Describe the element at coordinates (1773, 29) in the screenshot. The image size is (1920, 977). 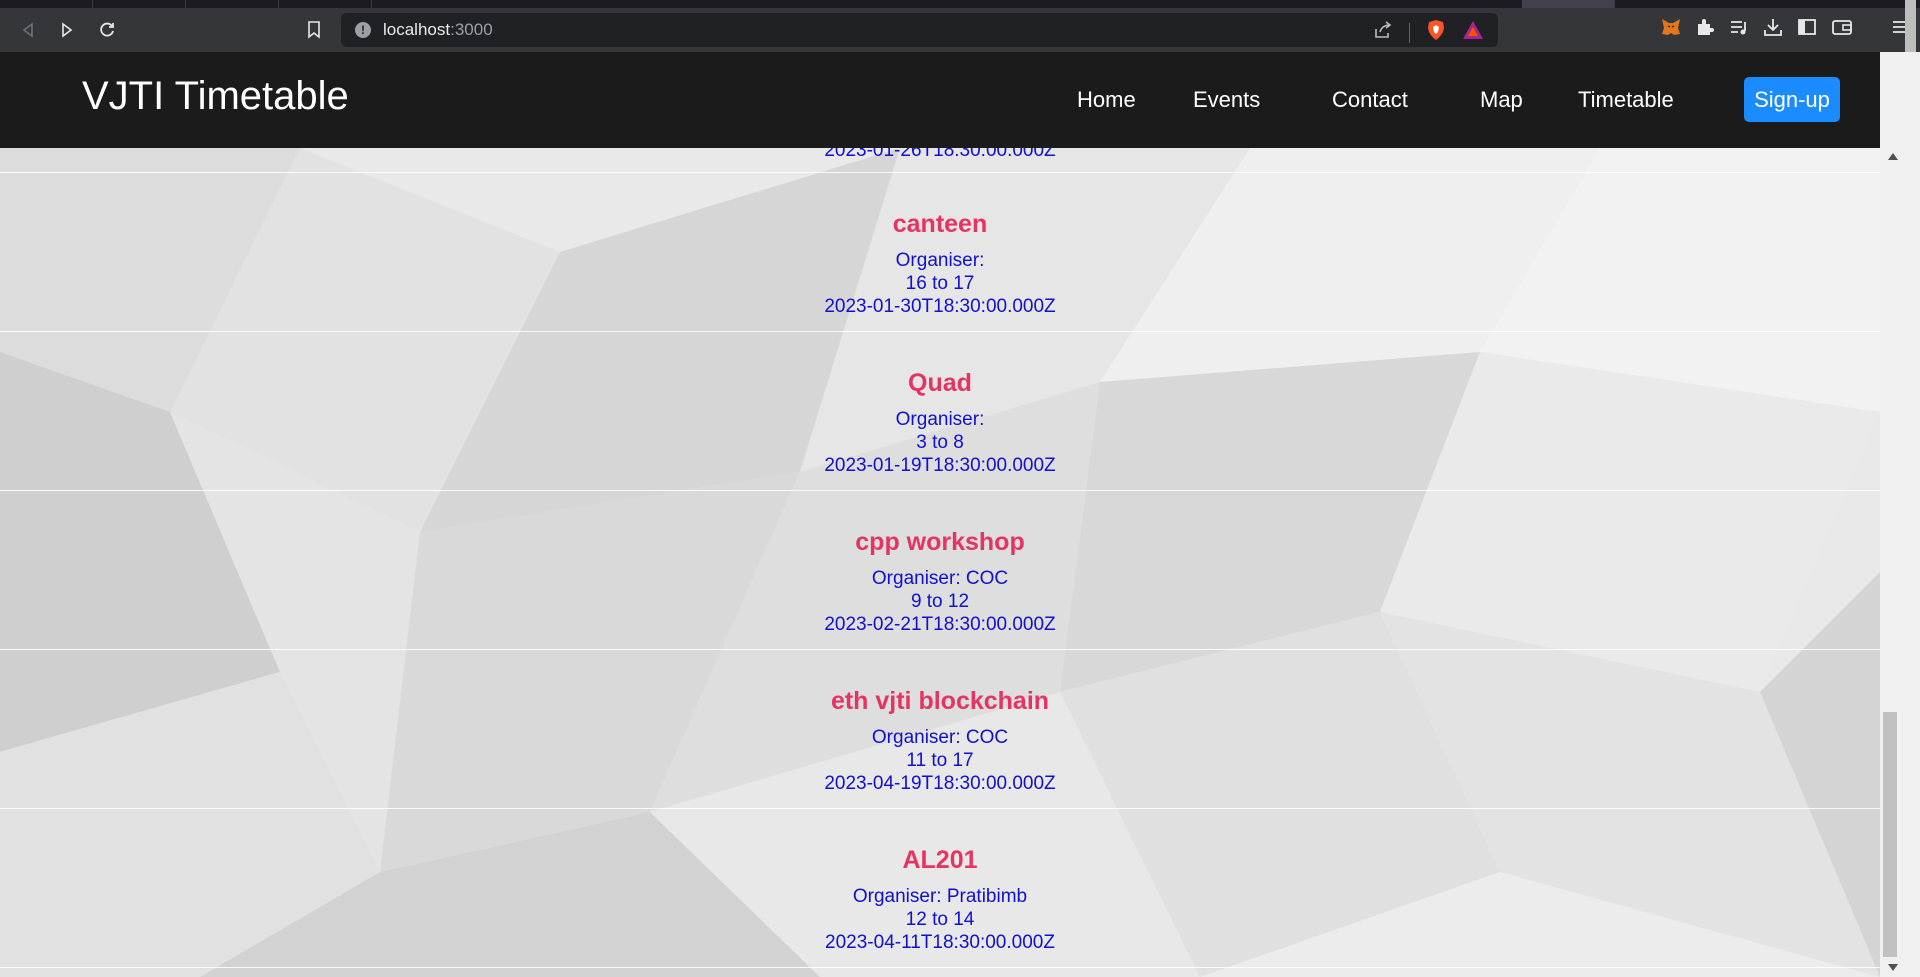
I see `downloads-icon` at that location.